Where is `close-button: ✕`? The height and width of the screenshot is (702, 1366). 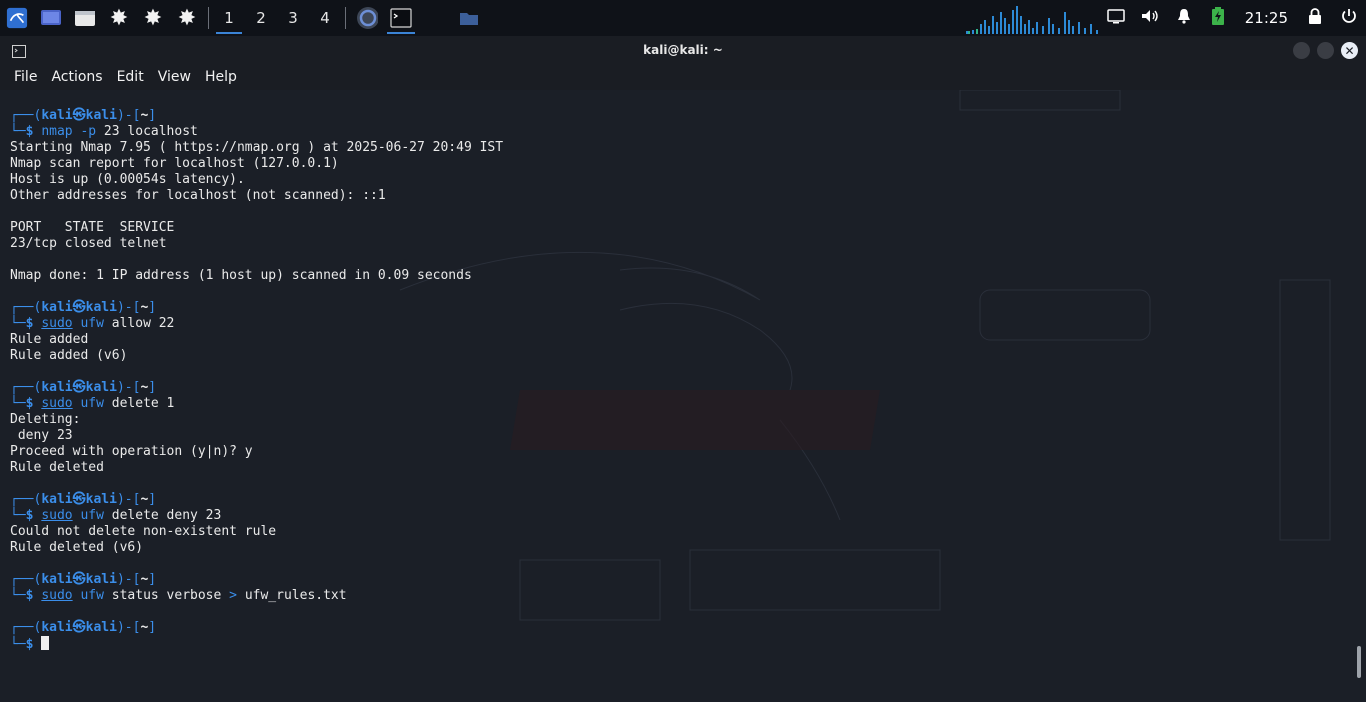
close-button: ✕ is located at coordinates (1349, 50).